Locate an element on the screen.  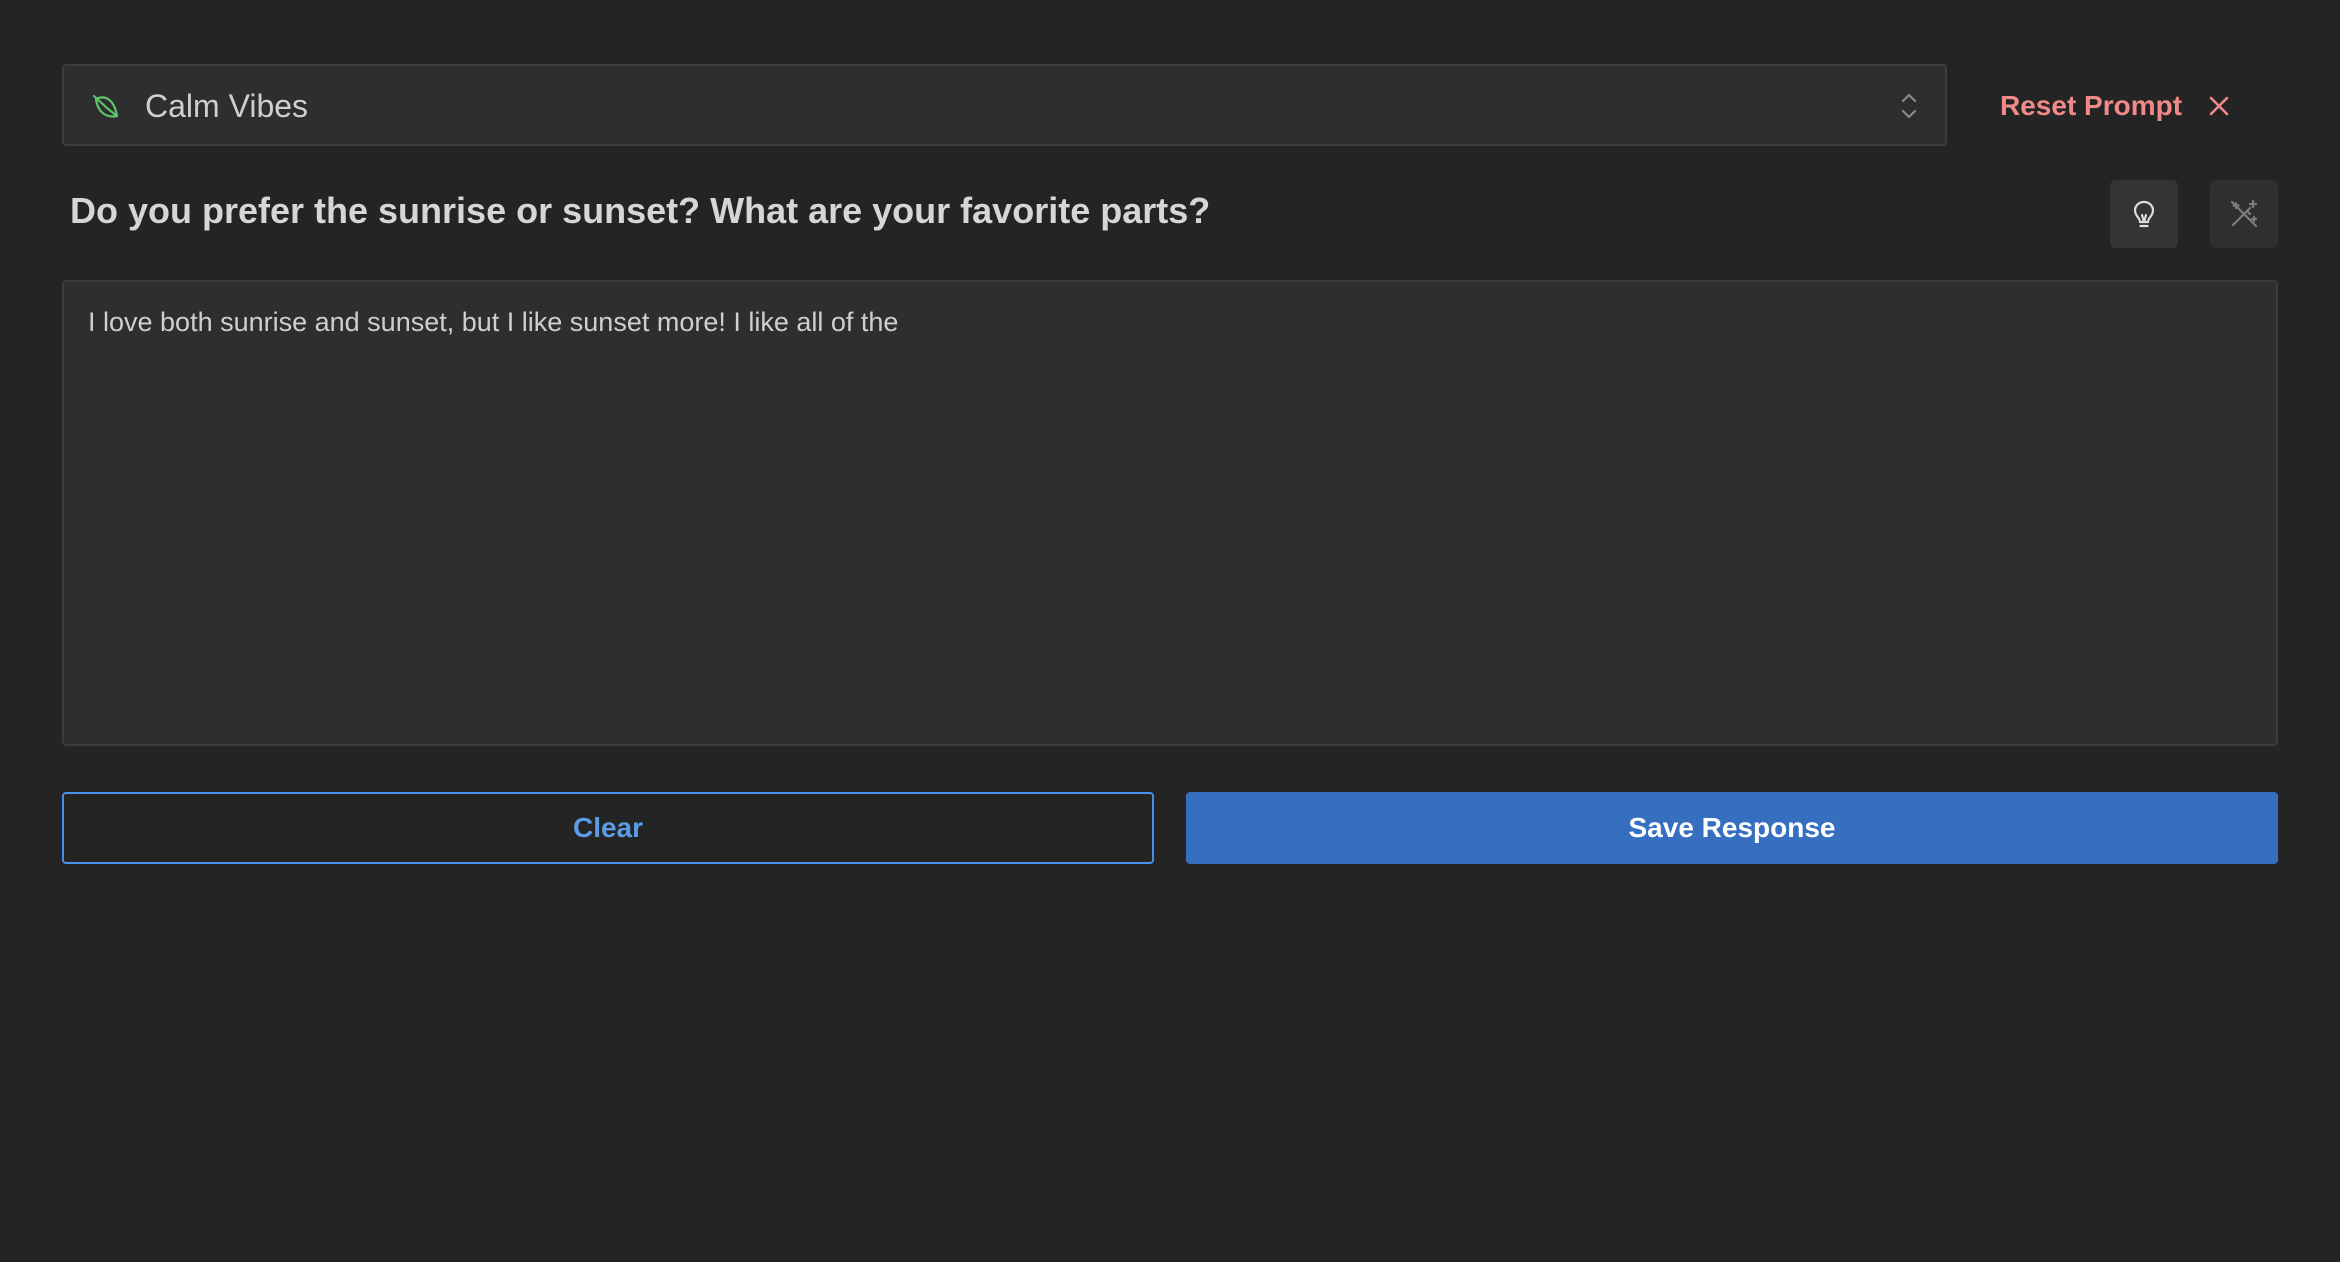
mood-select-value: Calm Vibes is located at coordinates (227, 106).